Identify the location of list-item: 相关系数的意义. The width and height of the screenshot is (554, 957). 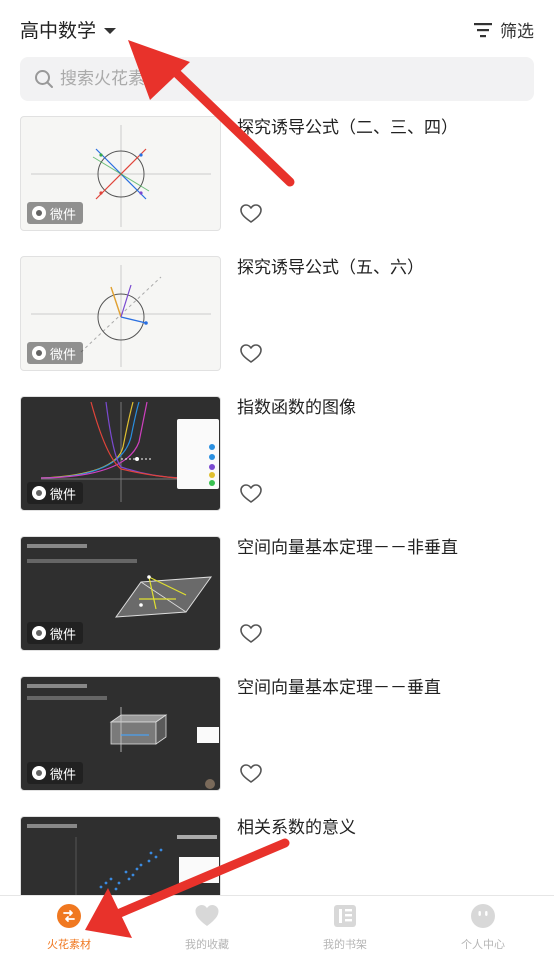
(277, 856).